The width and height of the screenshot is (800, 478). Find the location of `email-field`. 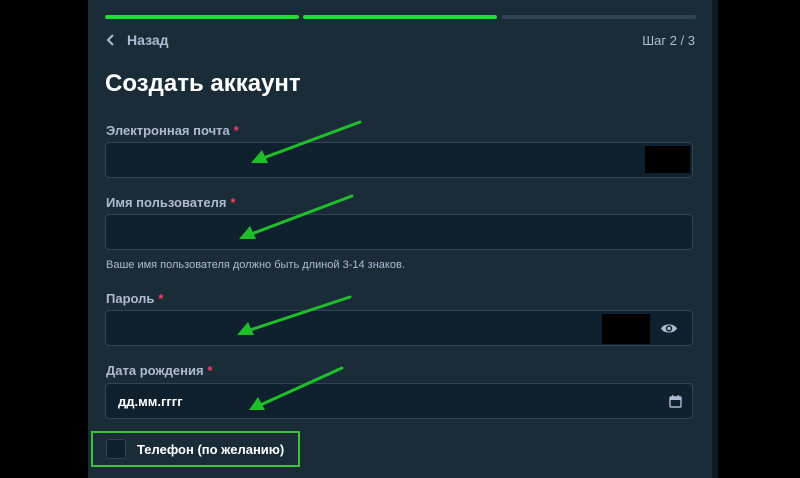

email-field is located at coordinates (399, 160).